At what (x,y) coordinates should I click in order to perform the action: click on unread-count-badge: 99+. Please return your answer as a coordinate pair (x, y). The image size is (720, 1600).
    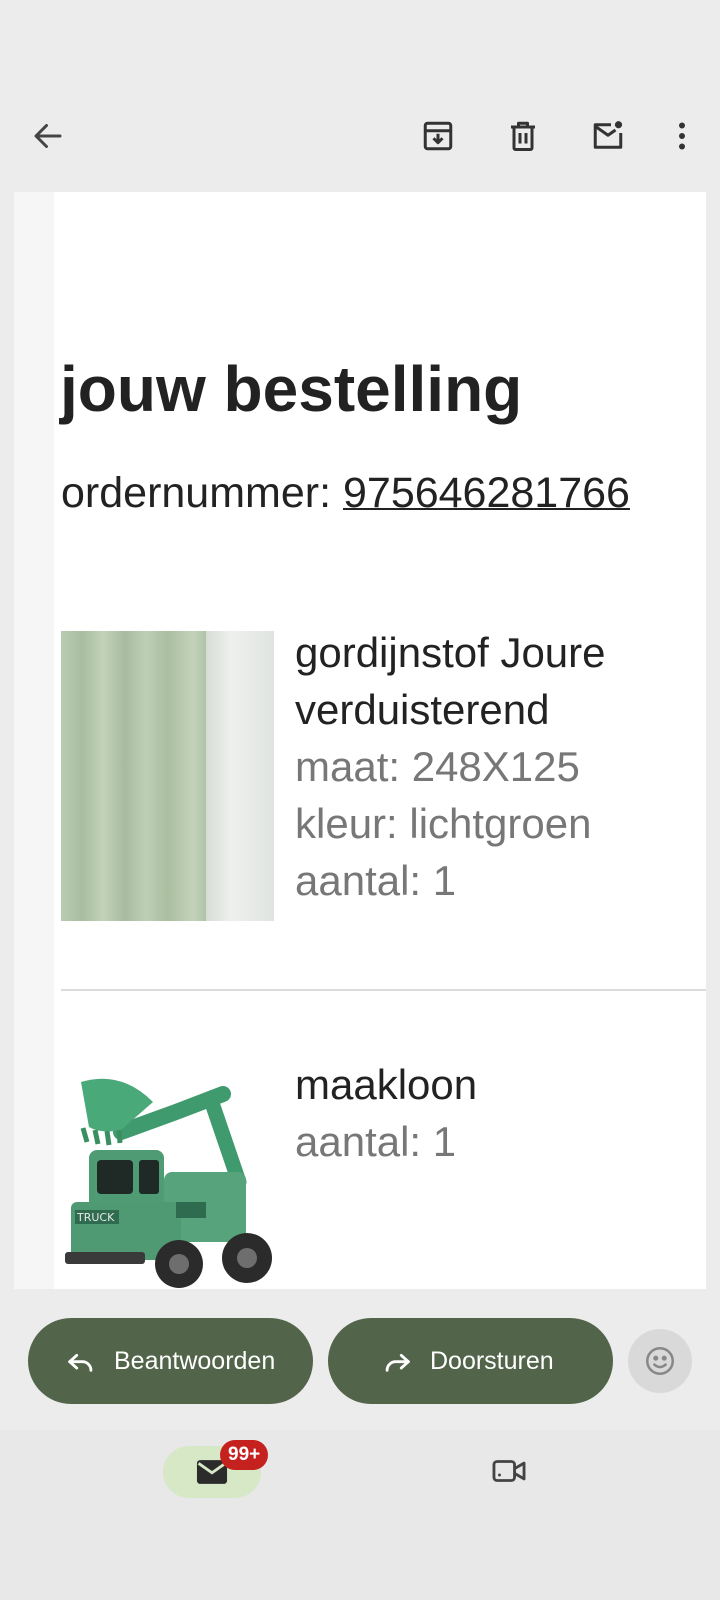
    Looking at the image, I should click on (244, 1455).